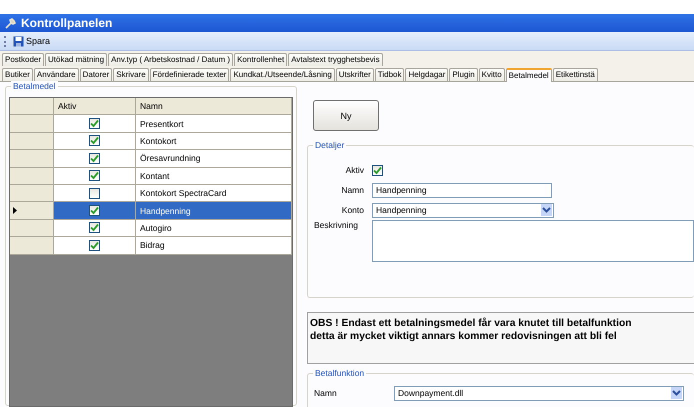 This screenshot has width=694, height=407. What do you see at coordinates (76, 59) in the screenshot?
I see `tab: Utökad mätning` at bounding box center [76, 59].